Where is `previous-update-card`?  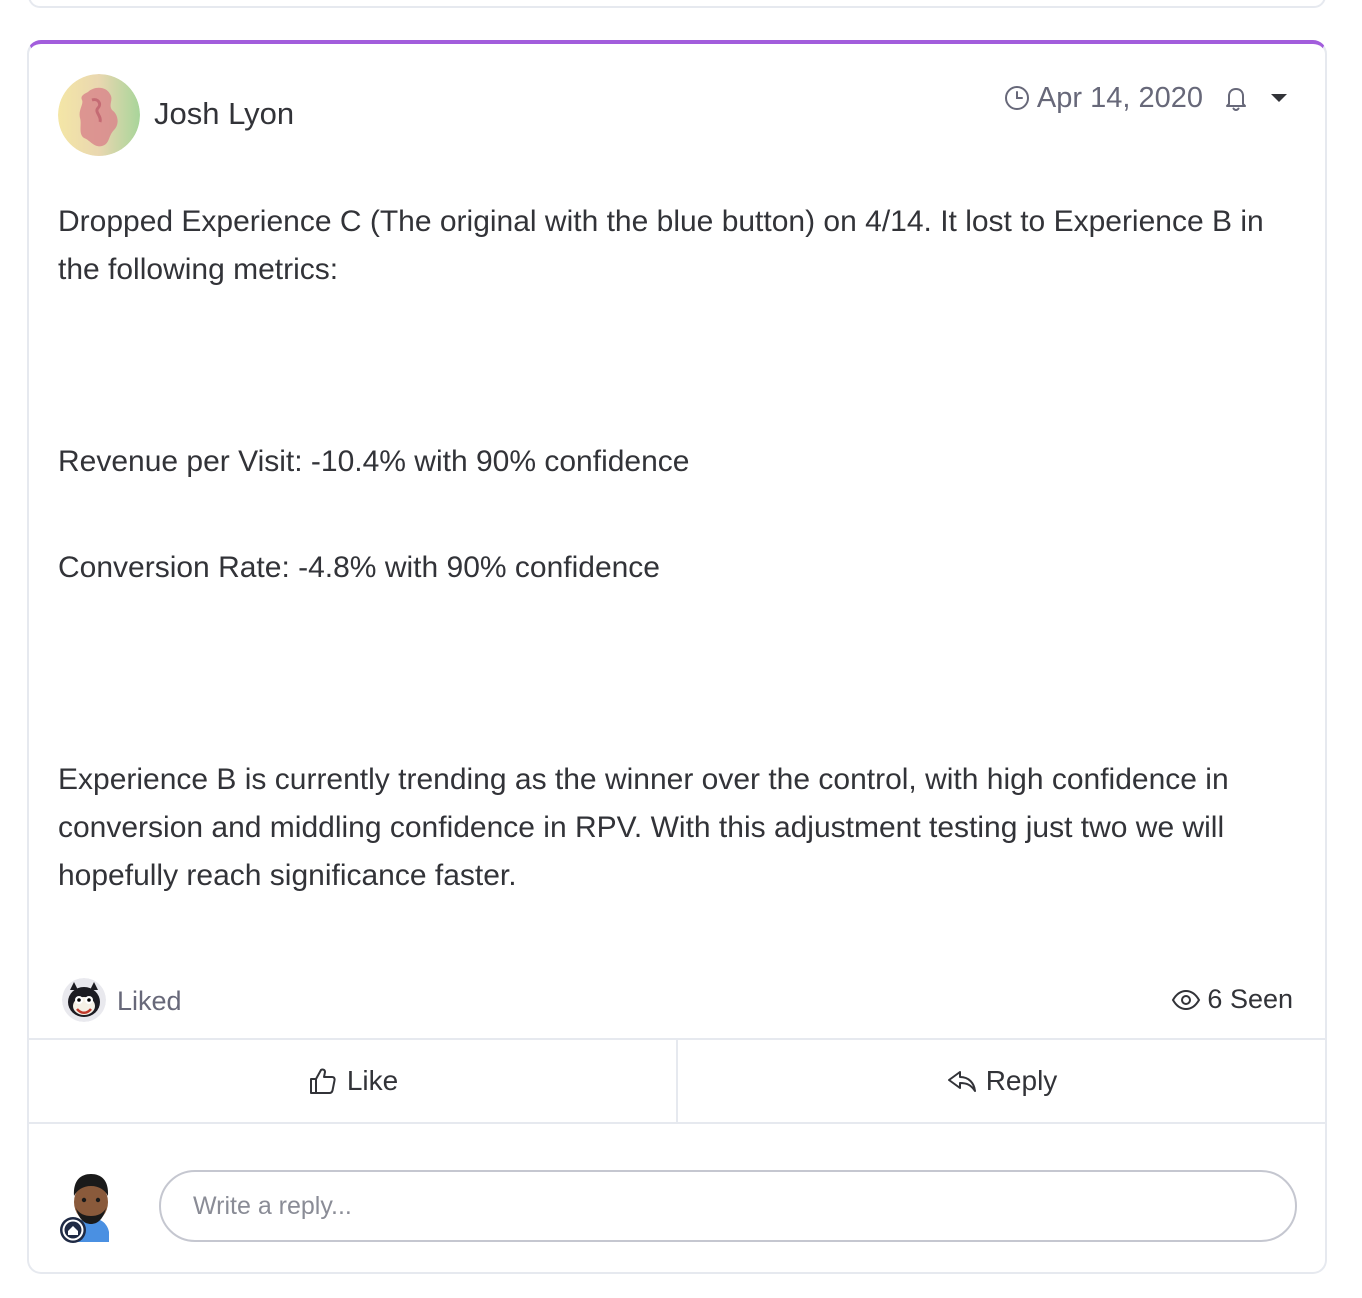 previous-update-card is located at coordinates (677, 4).